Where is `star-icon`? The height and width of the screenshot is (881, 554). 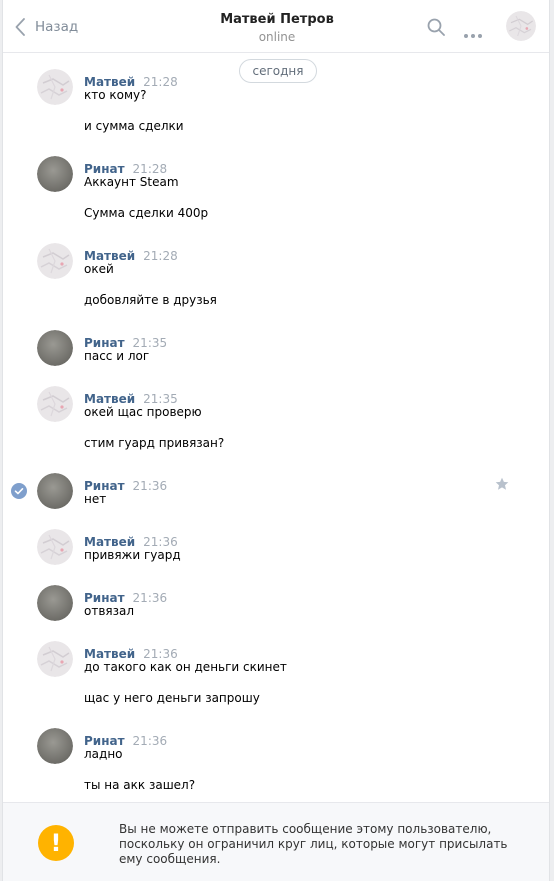 star-icon is located at coordinates (502, 485).